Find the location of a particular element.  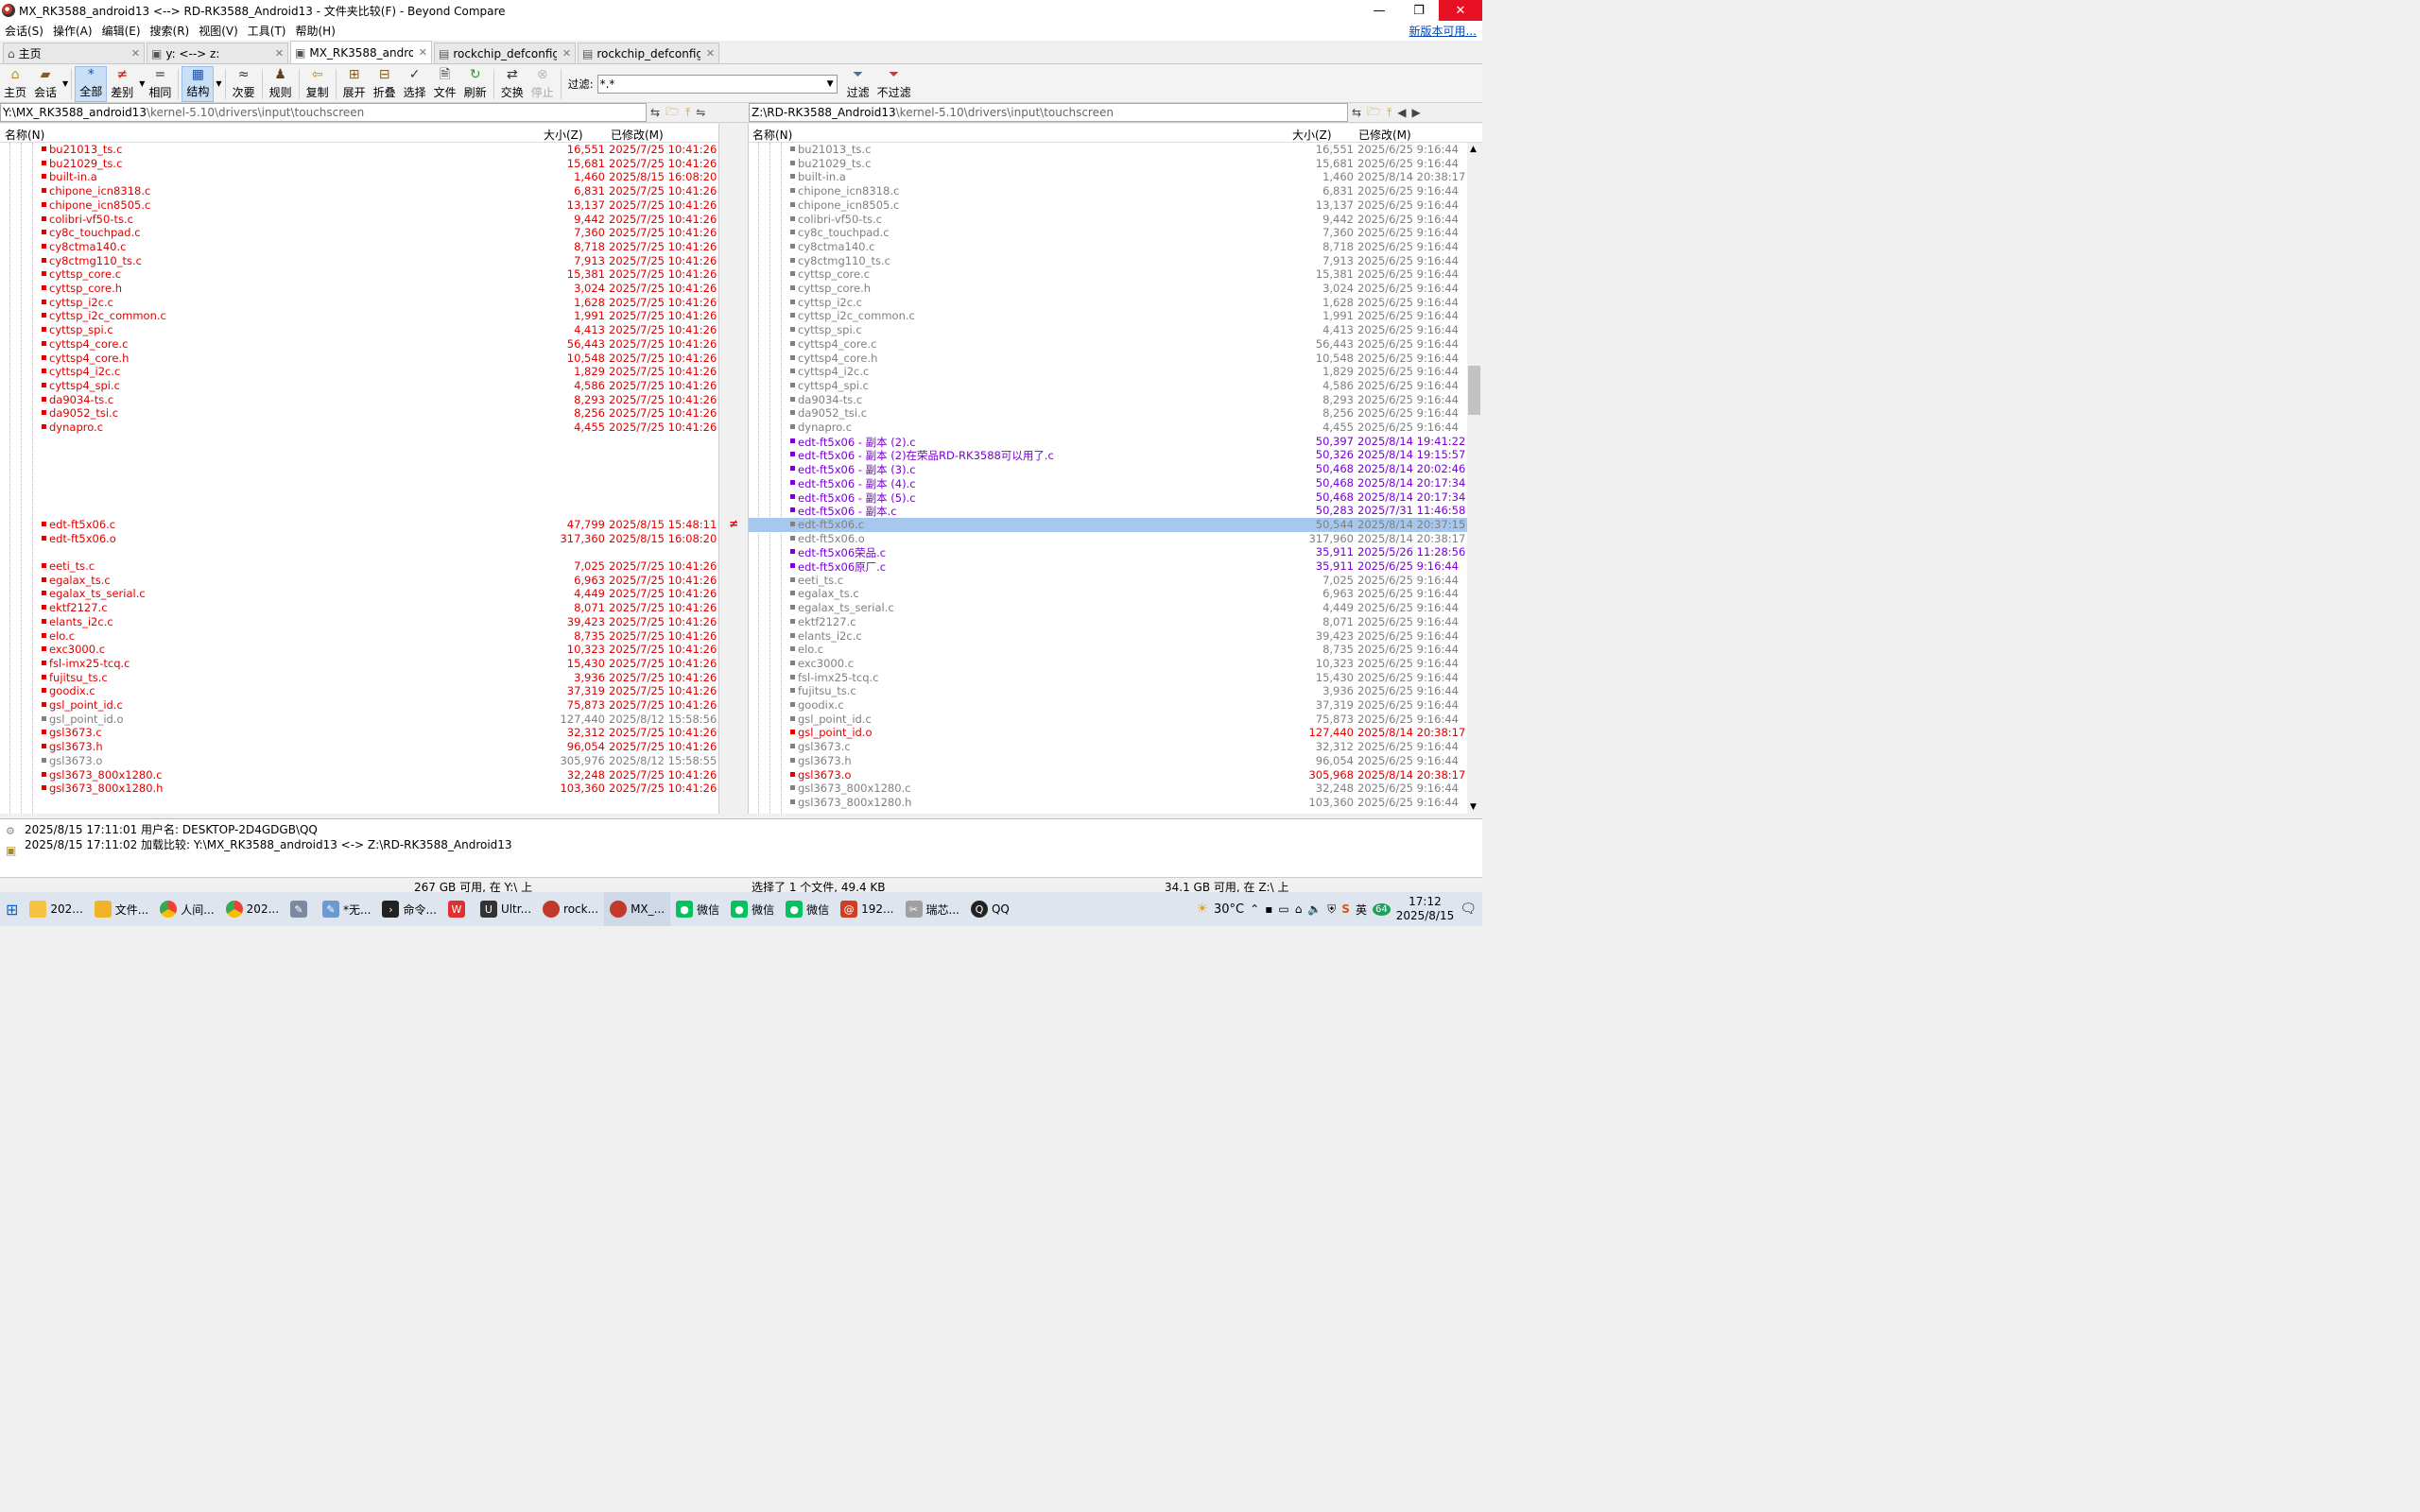

home-button: ⌂ 主页 is located at coordinates (15, 84).